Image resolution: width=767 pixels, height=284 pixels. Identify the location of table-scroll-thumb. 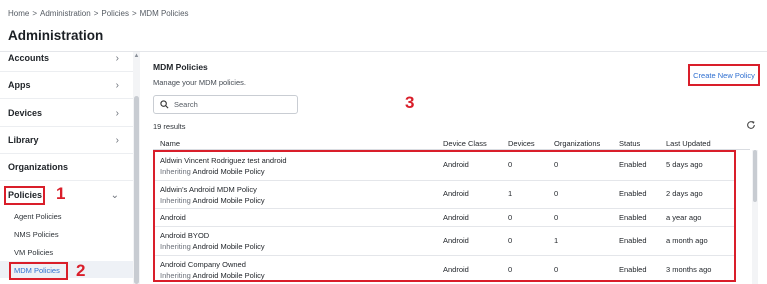
(755, 176).